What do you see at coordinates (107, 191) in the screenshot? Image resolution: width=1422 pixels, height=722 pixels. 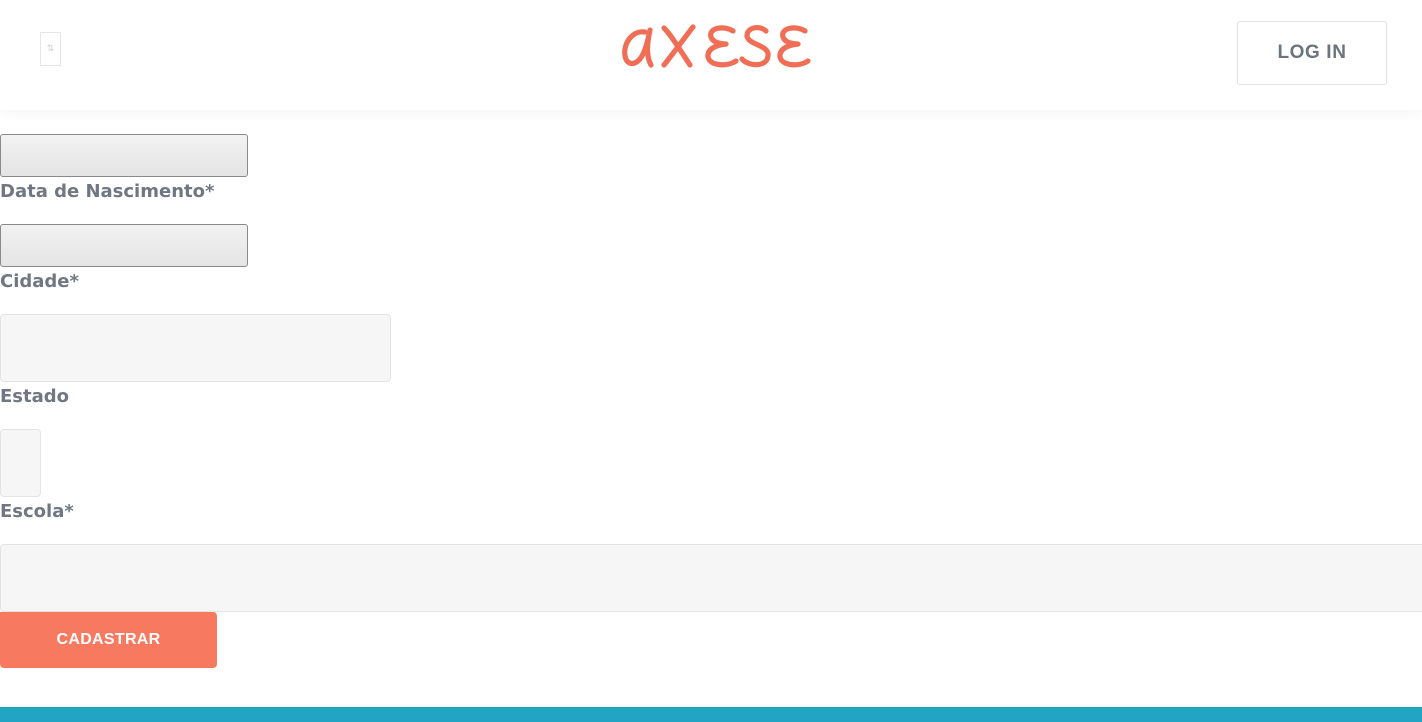 I see `birth-date-label: Data de Nascimento*` at bounding box center [107, 191].